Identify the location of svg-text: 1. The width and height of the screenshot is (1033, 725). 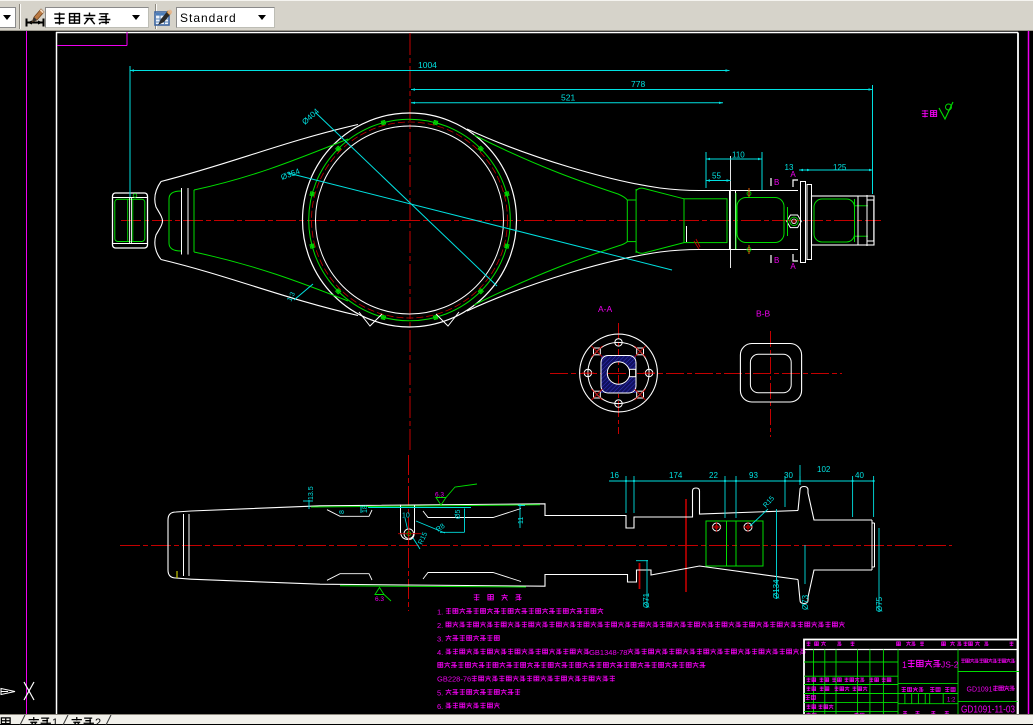
(904, 665).